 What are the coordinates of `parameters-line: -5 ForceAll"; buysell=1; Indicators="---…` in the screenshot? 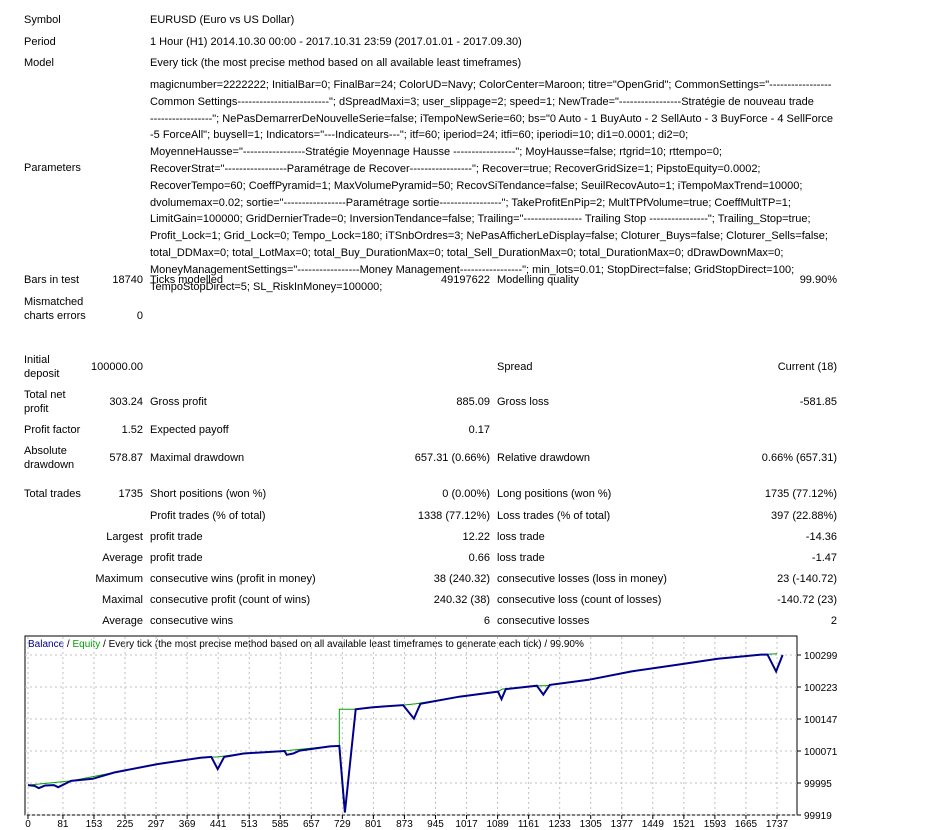 It's located at (419, 135).